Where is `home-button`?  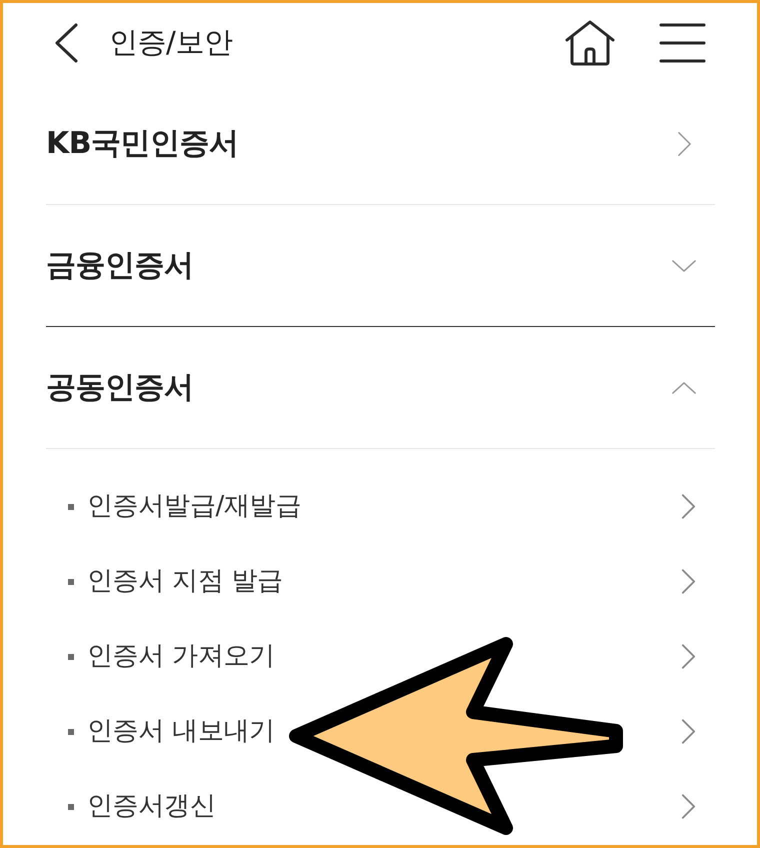 home-button is located at coordinates (590, 43).